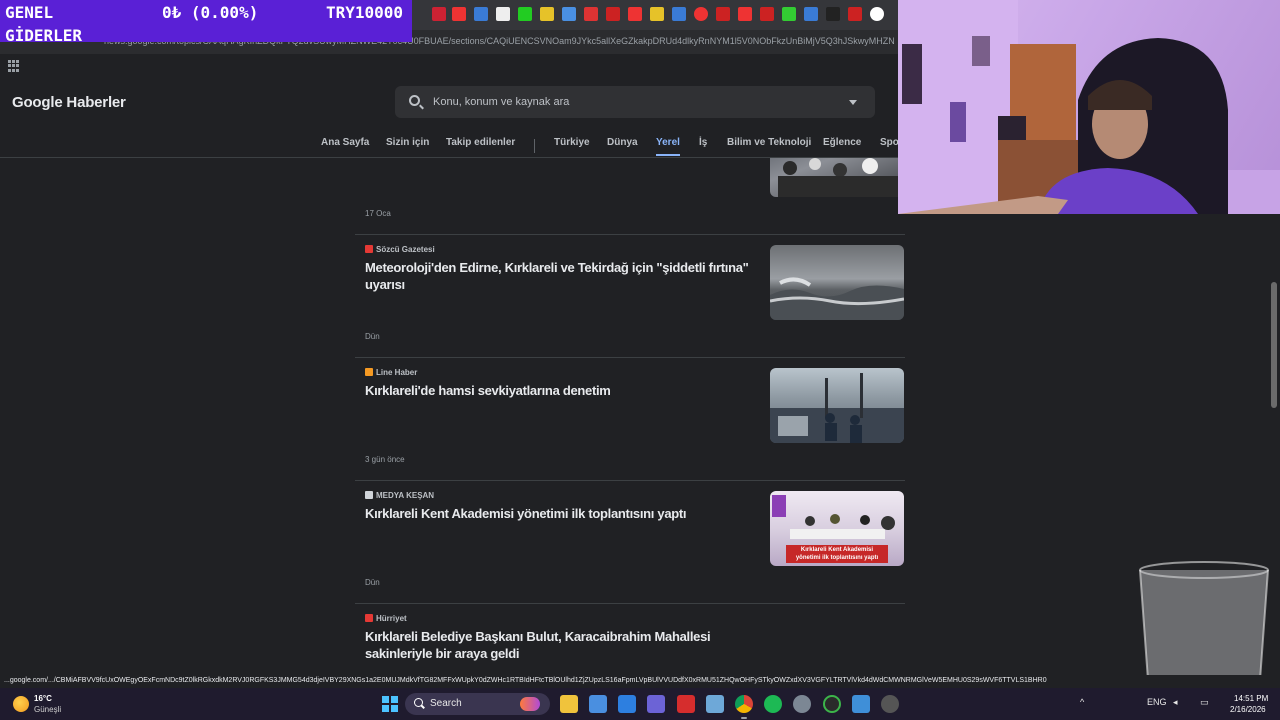 Image resolution: width=1280 pixels, height=720 pixels. I want to click on source-name: Sözcü Gazetesi, so click(405, 249).